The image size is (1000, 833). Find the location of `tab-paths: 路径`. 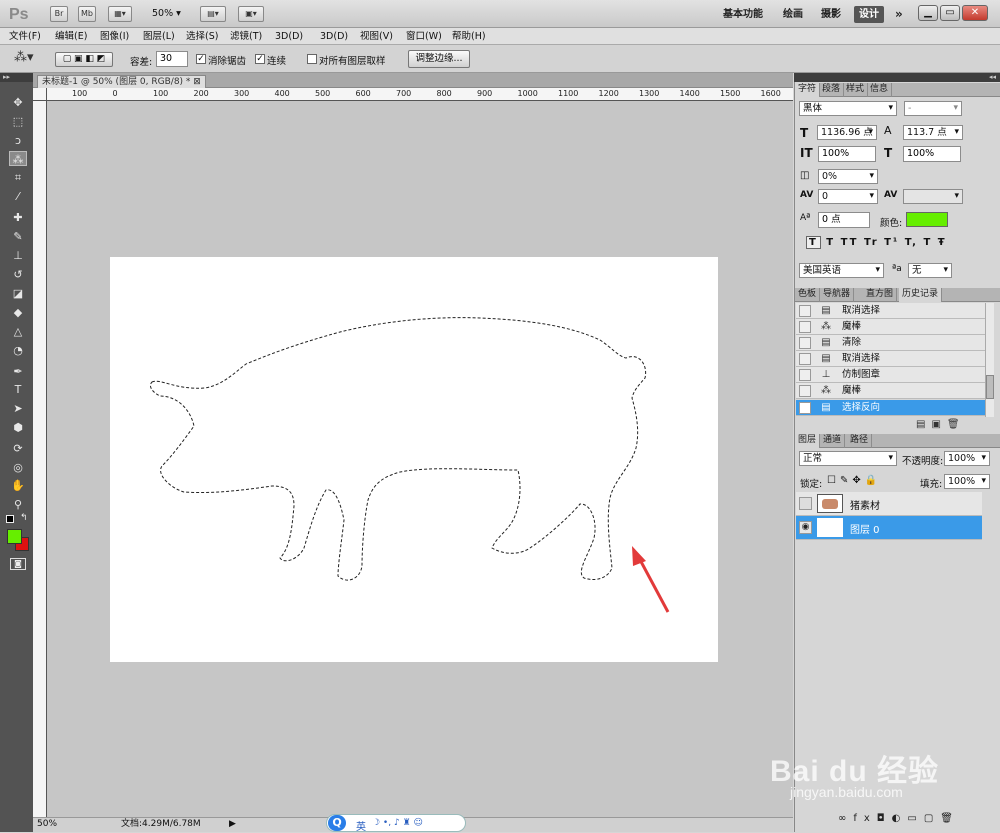

tab-paths: 路径 is located at coordinates (860, 441).